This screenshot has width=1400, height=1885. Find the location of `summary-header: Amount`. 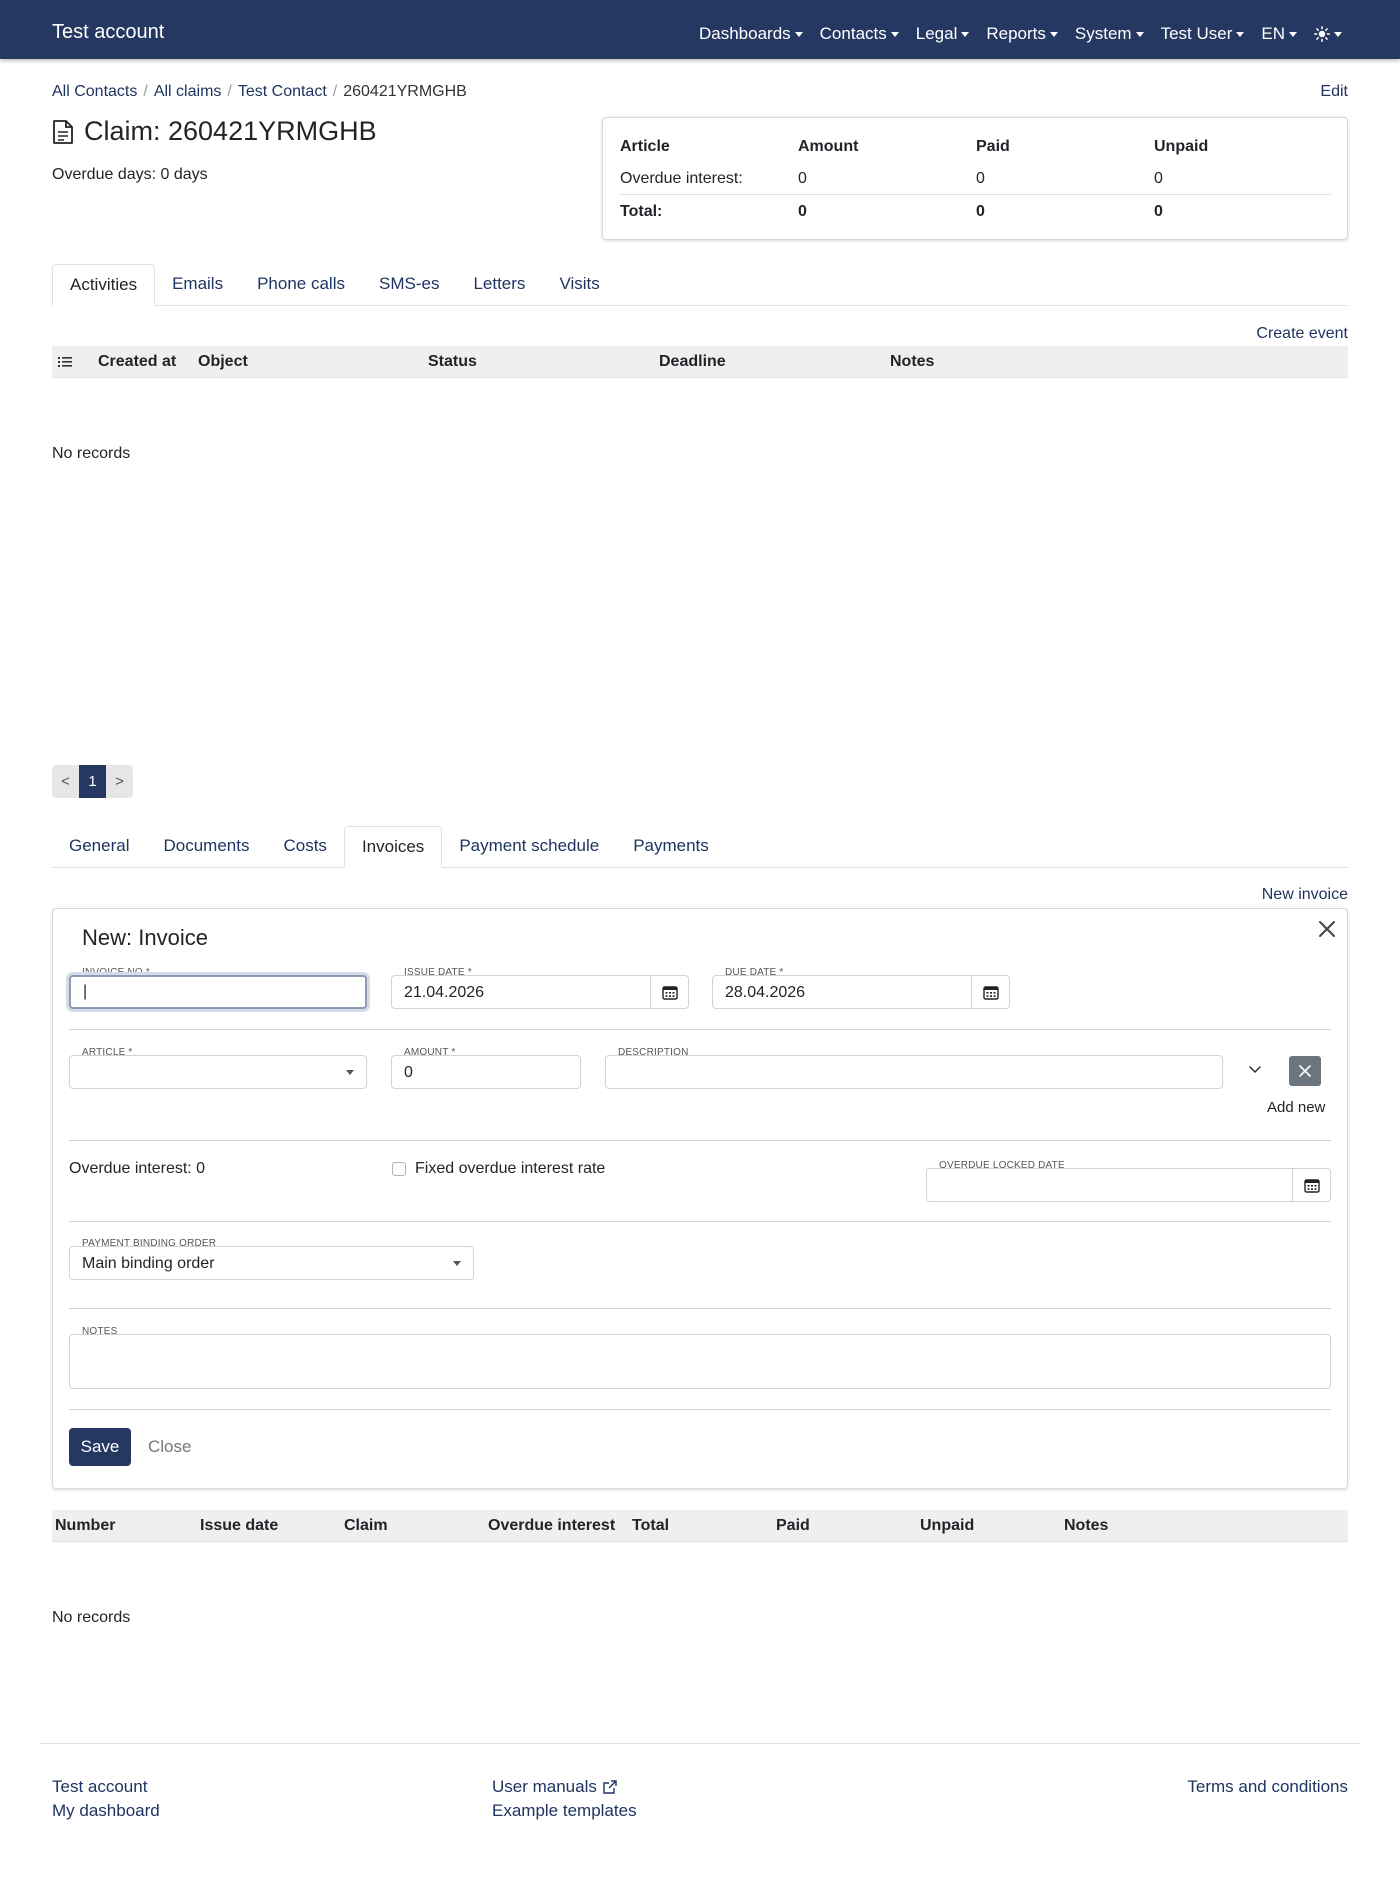

summary-header: Amount is located at coordinates (828, 146).